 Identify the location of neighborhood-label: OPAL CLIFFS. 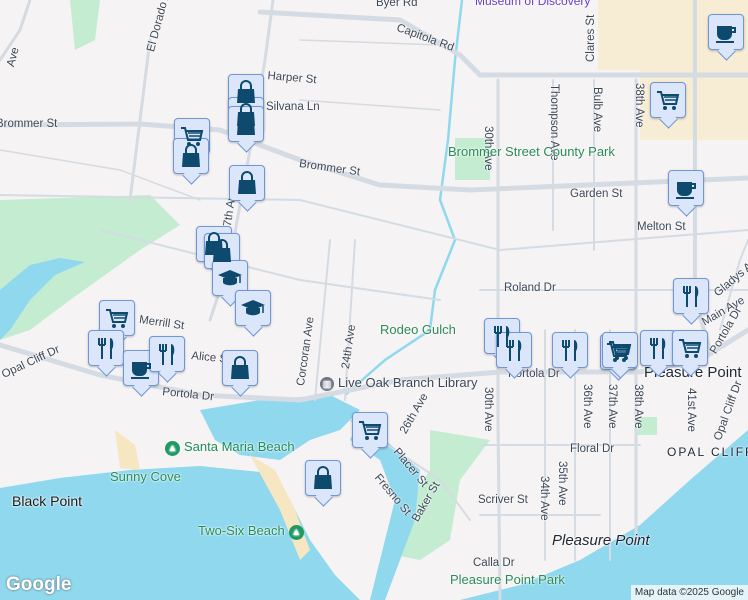
(707, 452).